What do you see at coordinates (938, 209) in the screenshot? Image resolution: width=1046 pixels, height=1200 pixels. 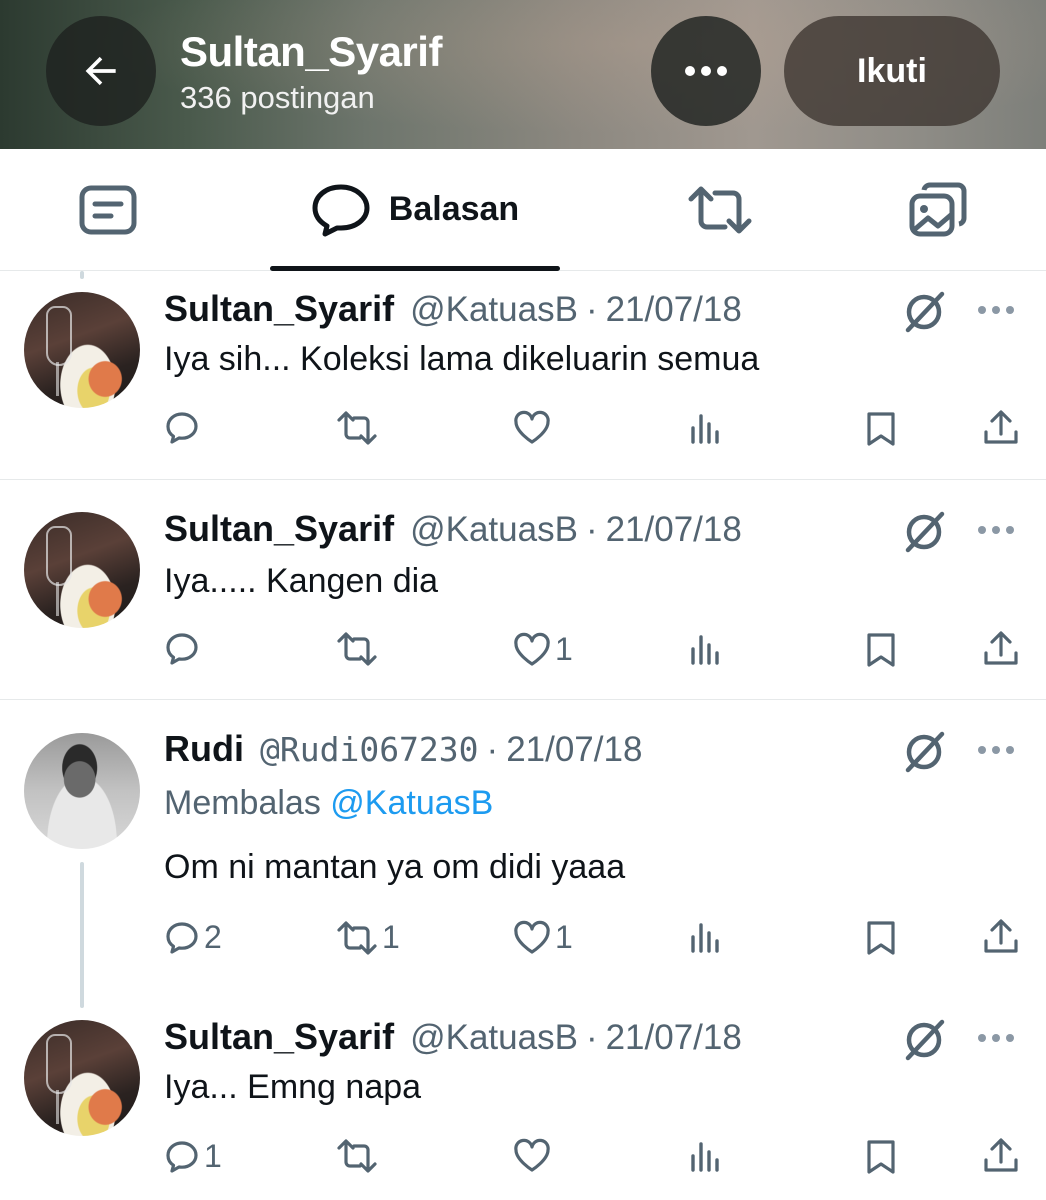 I see `tab-media` at bounding box center [938, 209].